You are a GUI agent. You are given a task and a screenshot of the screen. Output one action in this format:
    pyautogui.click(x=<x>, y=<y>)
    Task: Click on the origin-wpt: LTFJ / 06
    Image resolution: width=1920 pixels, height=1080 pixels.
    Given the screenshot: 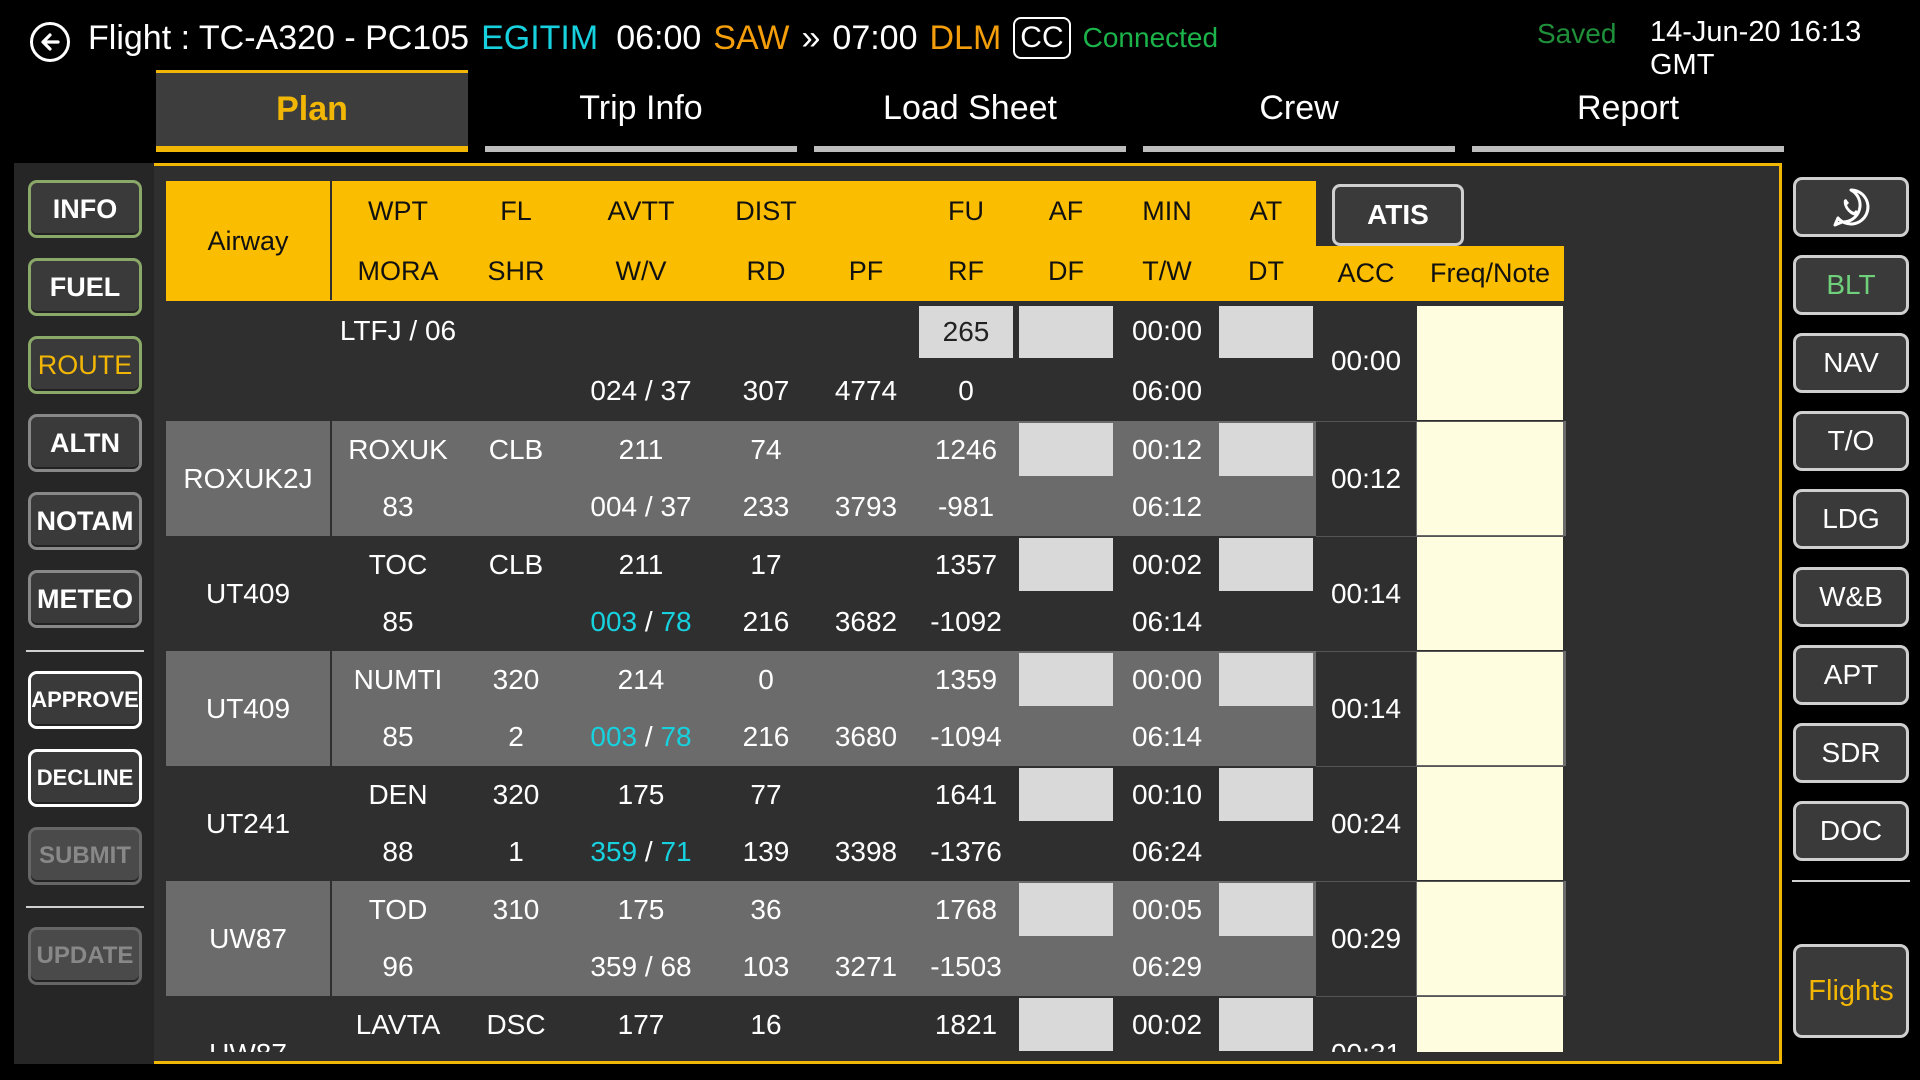 What is the action you would take?
    pyautogui.click(x=398, y=330)
    